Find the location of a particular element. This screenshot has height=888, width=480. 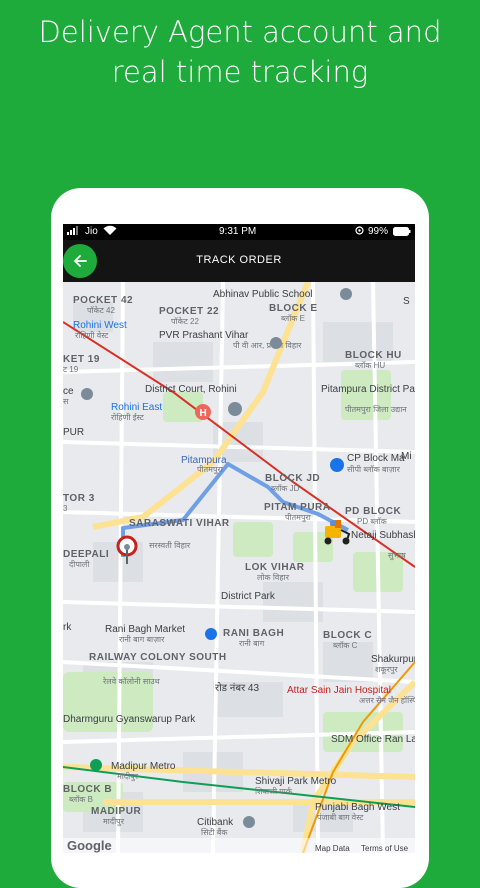

svg-text: BLOCK B is located at coordinates (87, 789).